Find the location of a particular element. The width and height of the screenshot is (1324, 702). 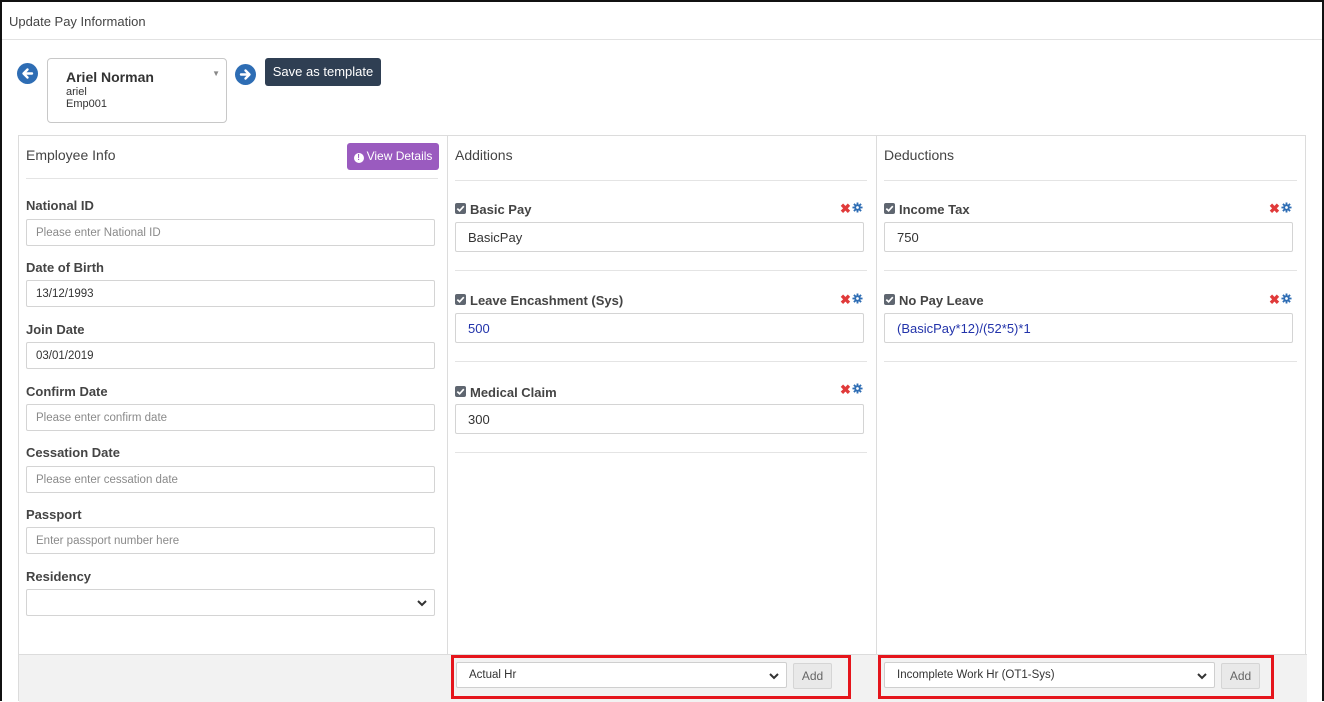

next-employee-button is located at coordinates (245, 74).